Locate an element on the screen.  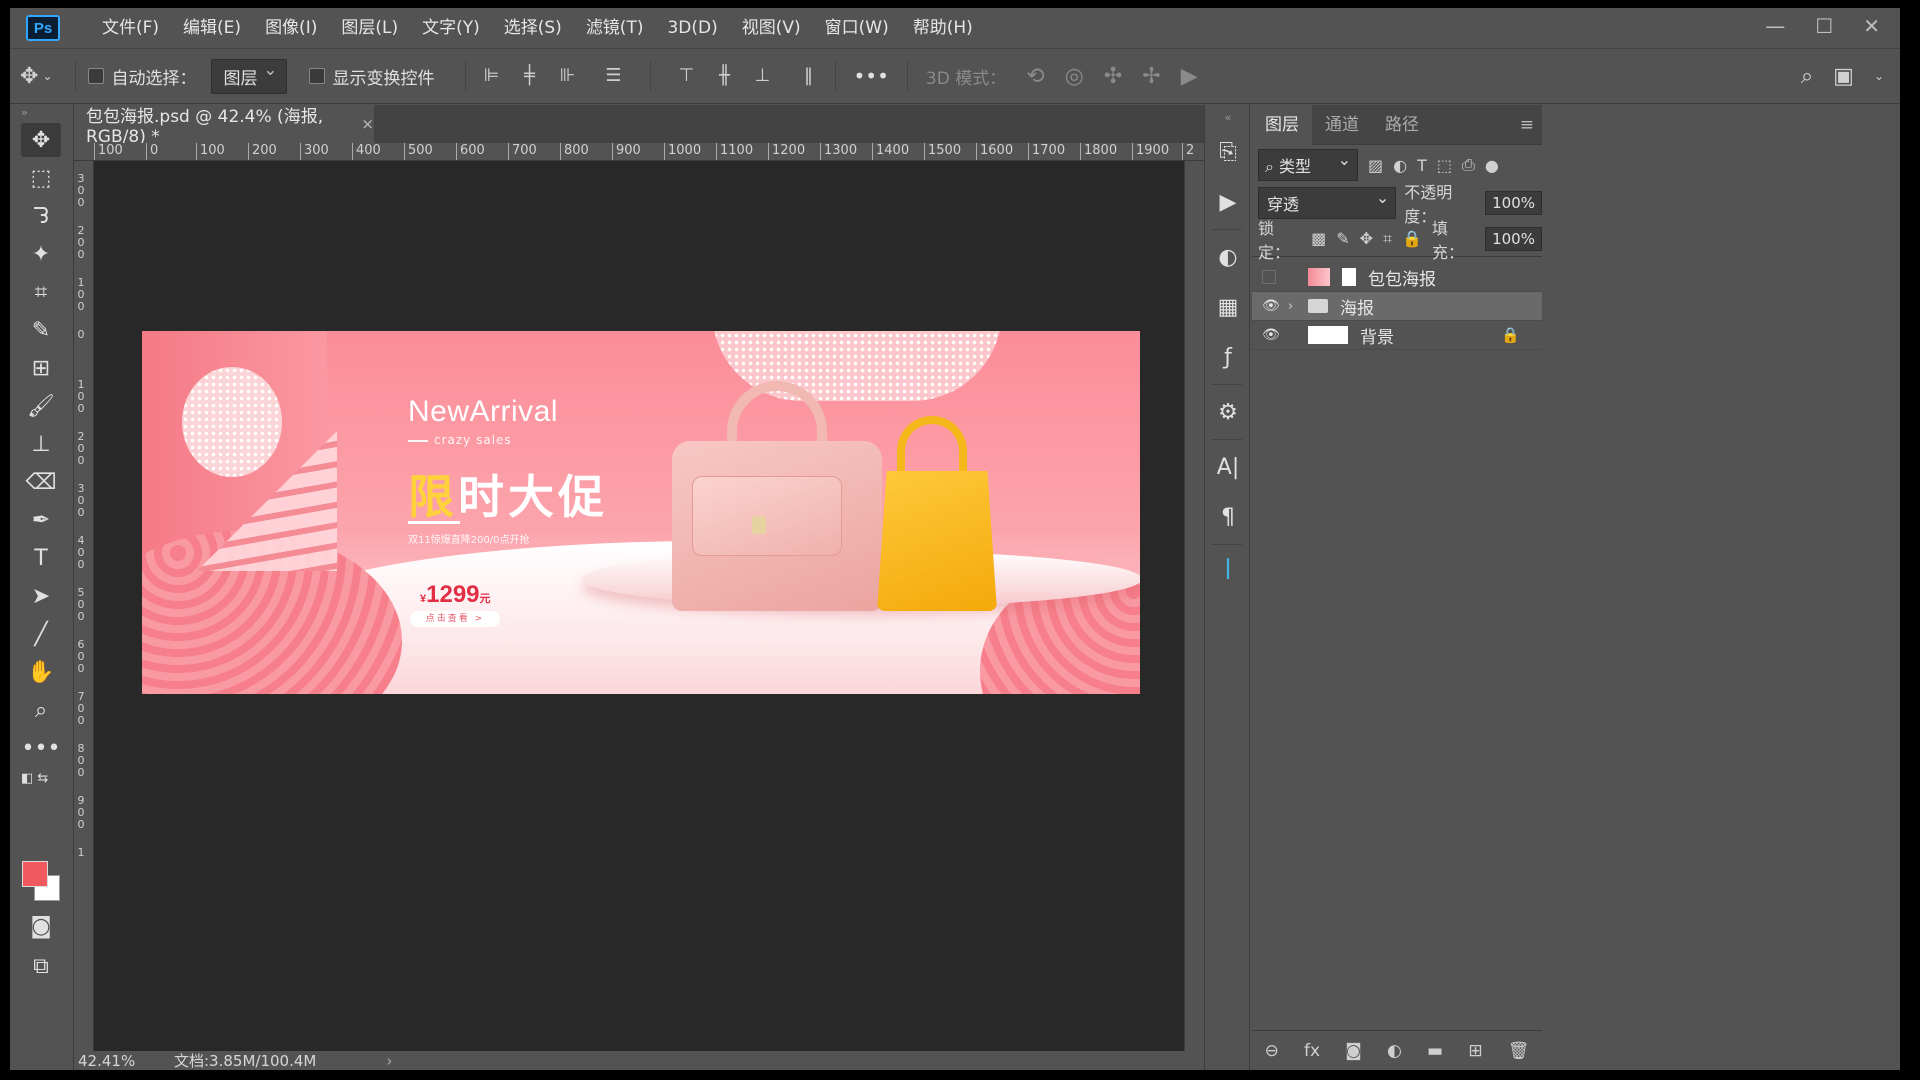
minimize-button: — is located at coordinates (1775, 26).